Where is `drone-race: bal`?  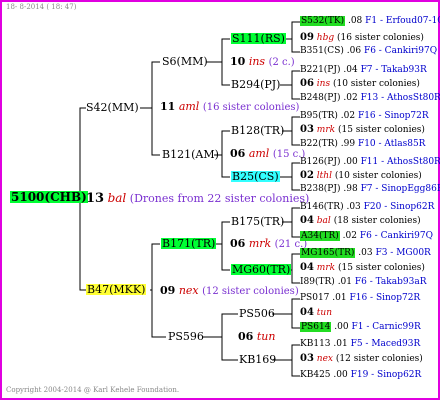
drone-race: bal is located at coordinates (323, 221).